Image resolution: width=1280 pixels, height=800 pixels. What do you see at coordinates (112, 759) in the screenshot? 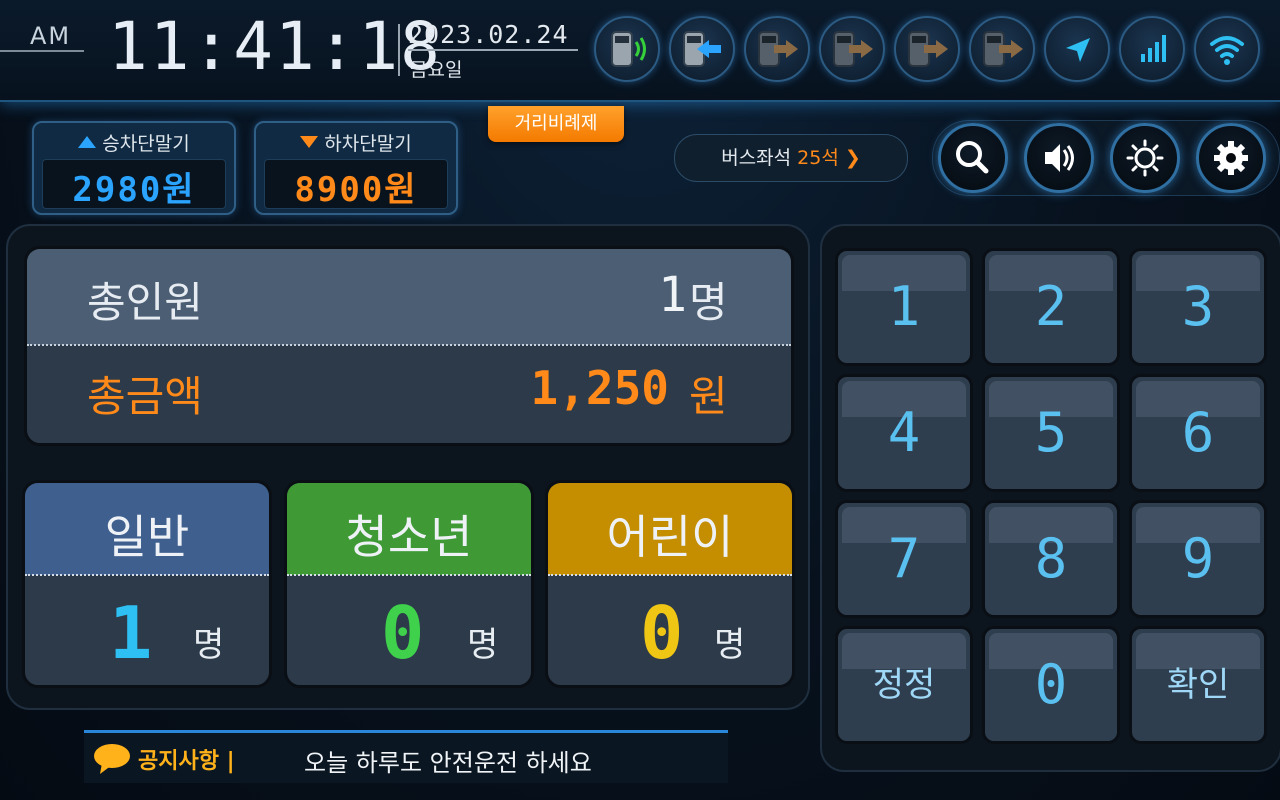
I see `speech-bubble-icon` at bounding box center [112, 759].